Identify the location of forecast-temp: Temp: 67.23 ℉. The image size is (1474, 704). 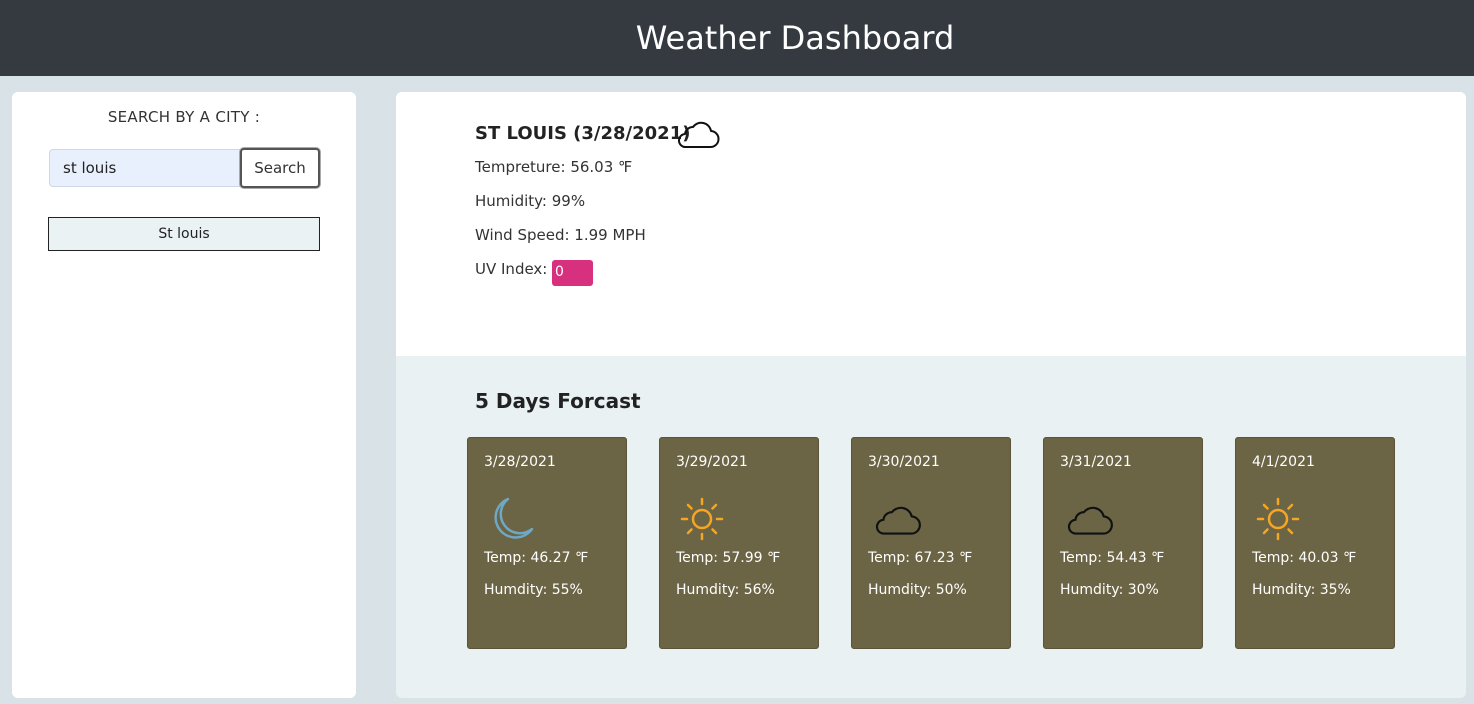
(920, 558).